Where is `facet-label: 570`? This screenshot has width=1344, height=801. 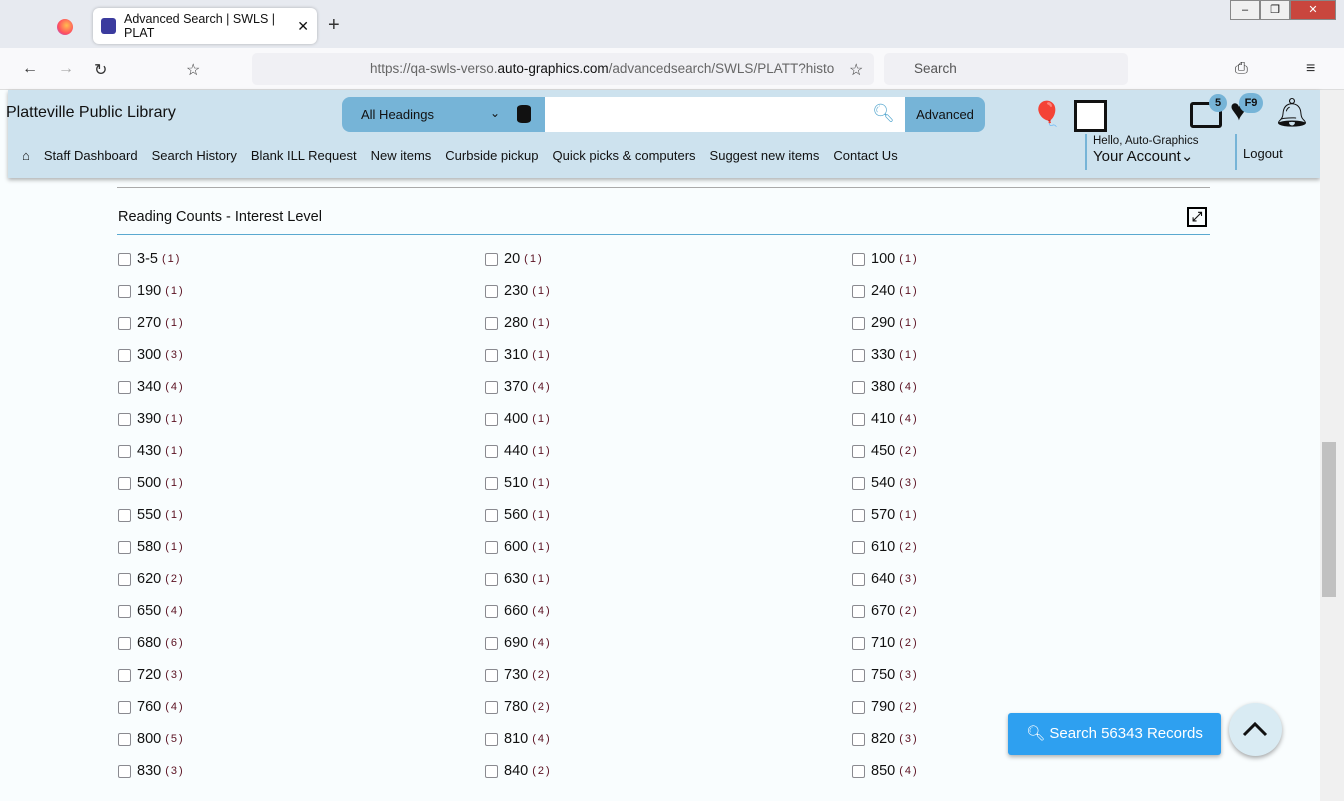 facet-label: 570 is located at coordinates (883, 515).